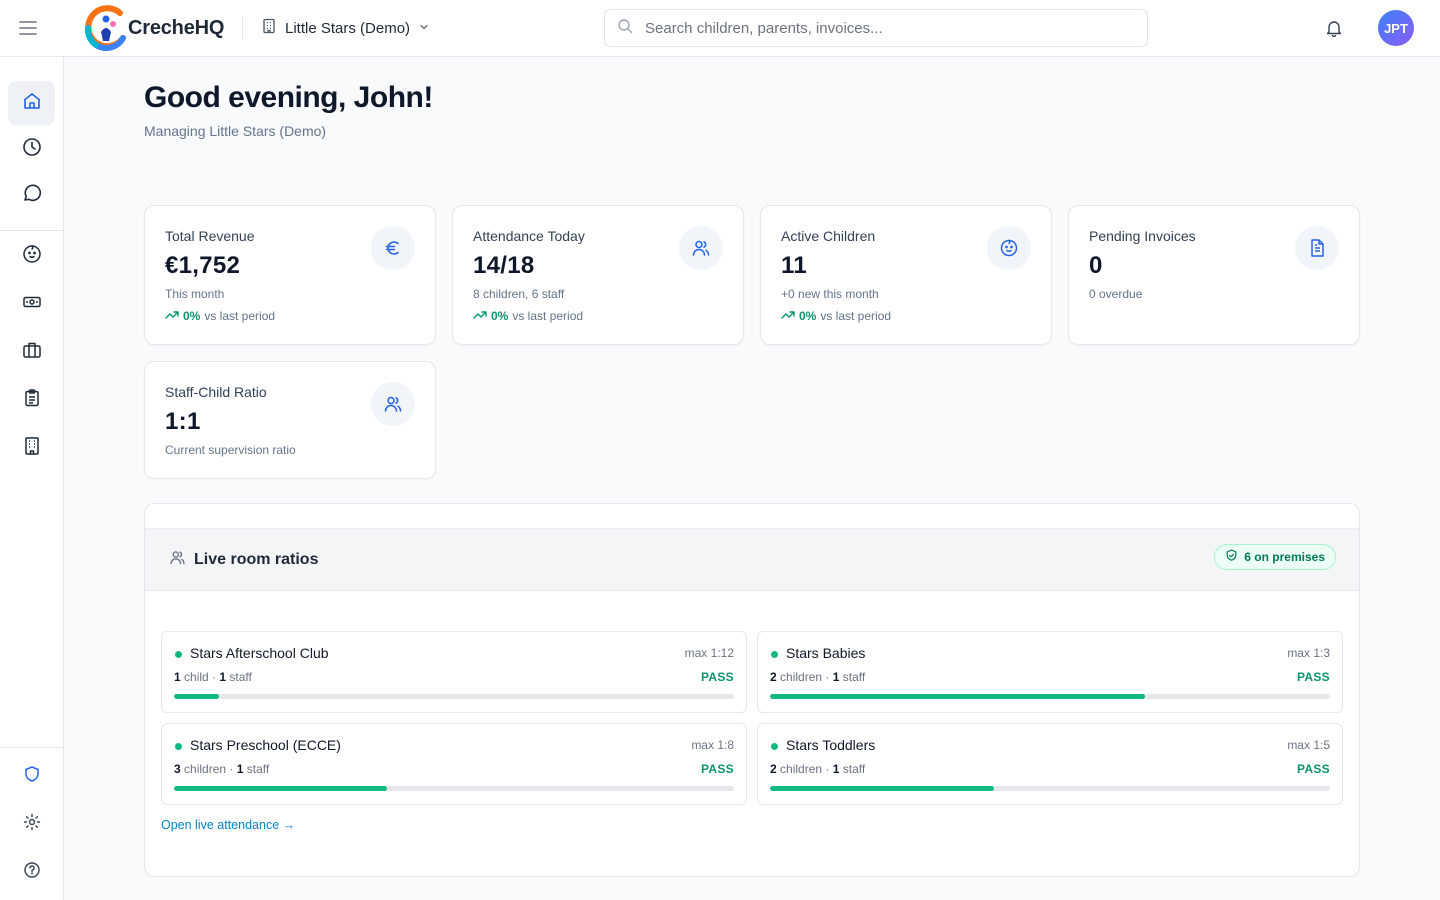  Describe the element at coordinates (242, 28) in the screenshot. I see `top-divider` at that location.